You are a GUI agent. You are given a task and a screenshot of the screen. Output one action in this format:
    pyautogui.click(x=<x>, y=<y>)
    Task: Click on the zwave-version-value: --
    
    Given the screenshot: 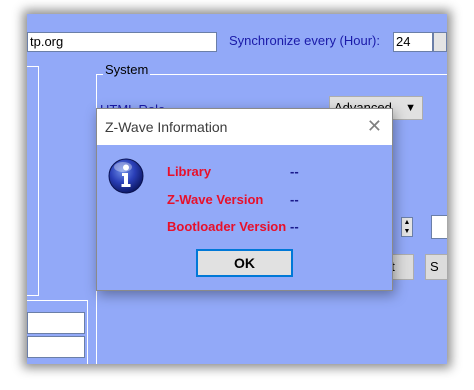 What is the action you would take?
    pyautogui.click(x=294, y=199)
    